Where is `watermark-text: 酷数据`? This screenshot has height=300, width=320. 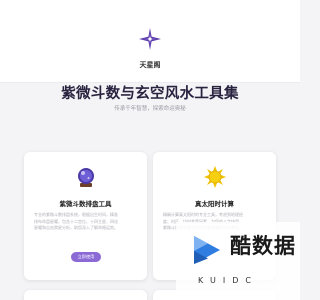 watermark-text: 酷数据 is located at coordinates (263, 245).